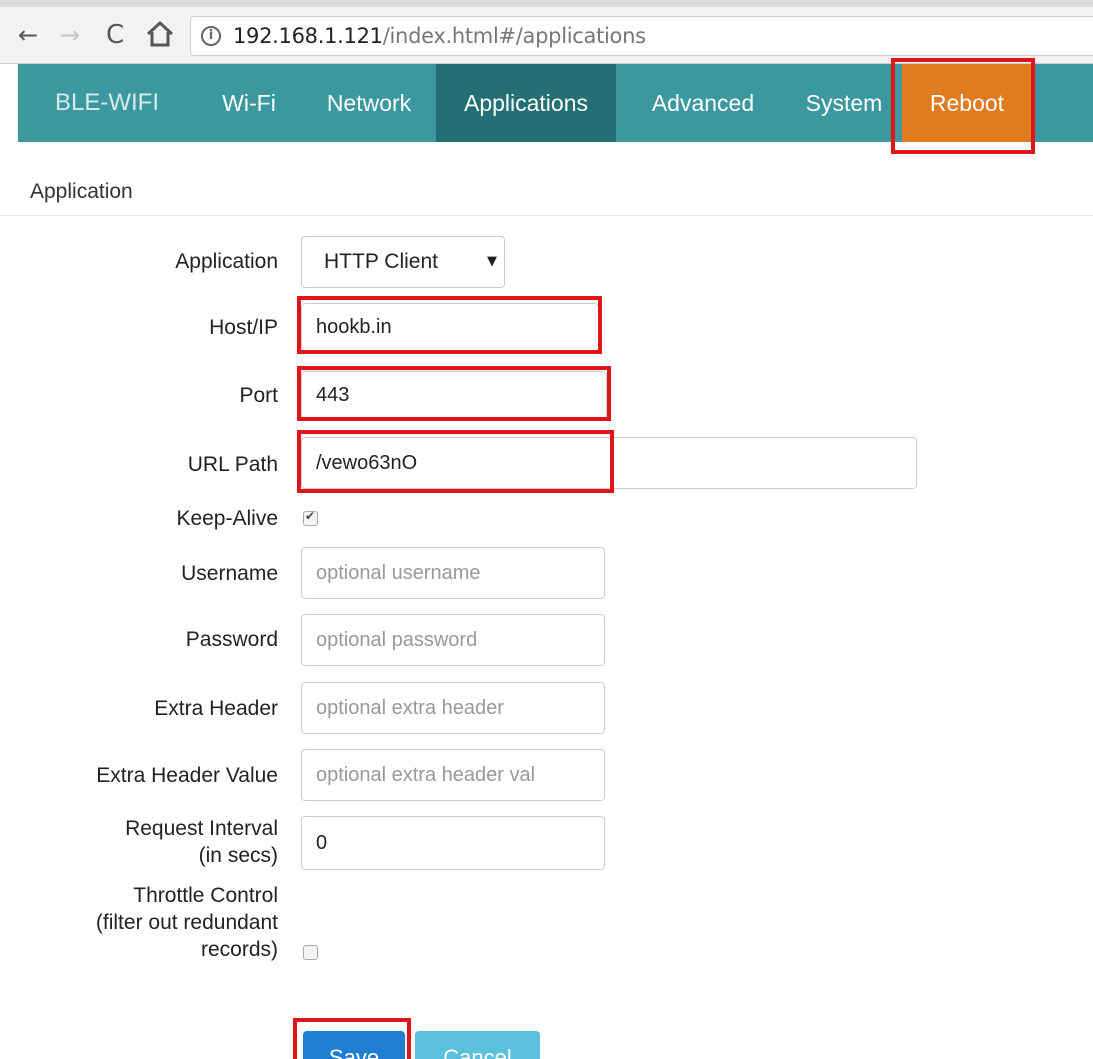 The image size is (1093, 1059). What do you see at coordinates (227, 518) in the screenshot?
I see `keep-alive-label: Keep-Alive` at bounding box center [227, 518].